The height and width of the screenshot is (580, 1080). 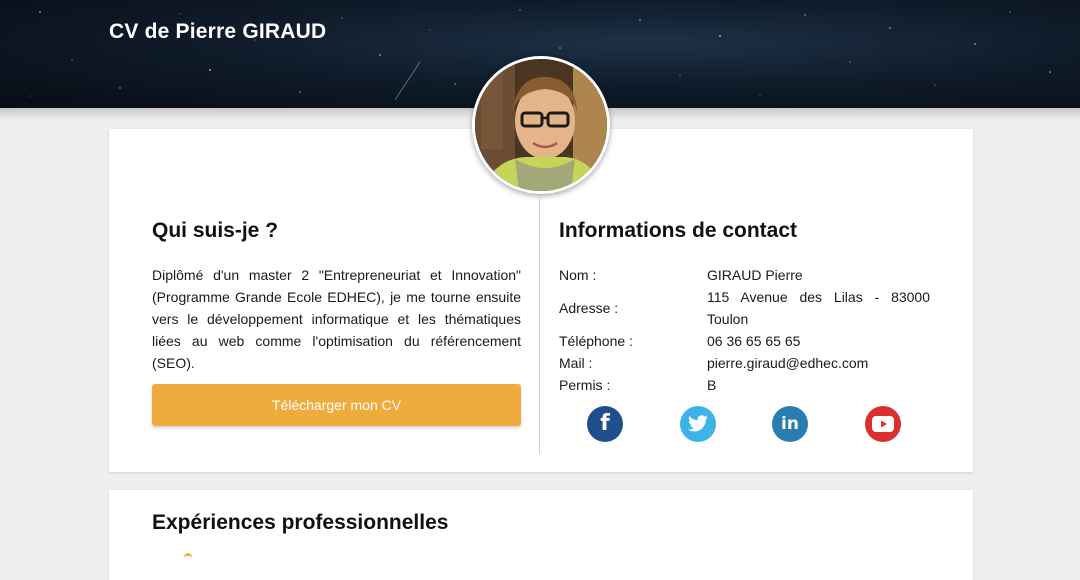 I want to click on profile-photo, so click(x=541, y=125).